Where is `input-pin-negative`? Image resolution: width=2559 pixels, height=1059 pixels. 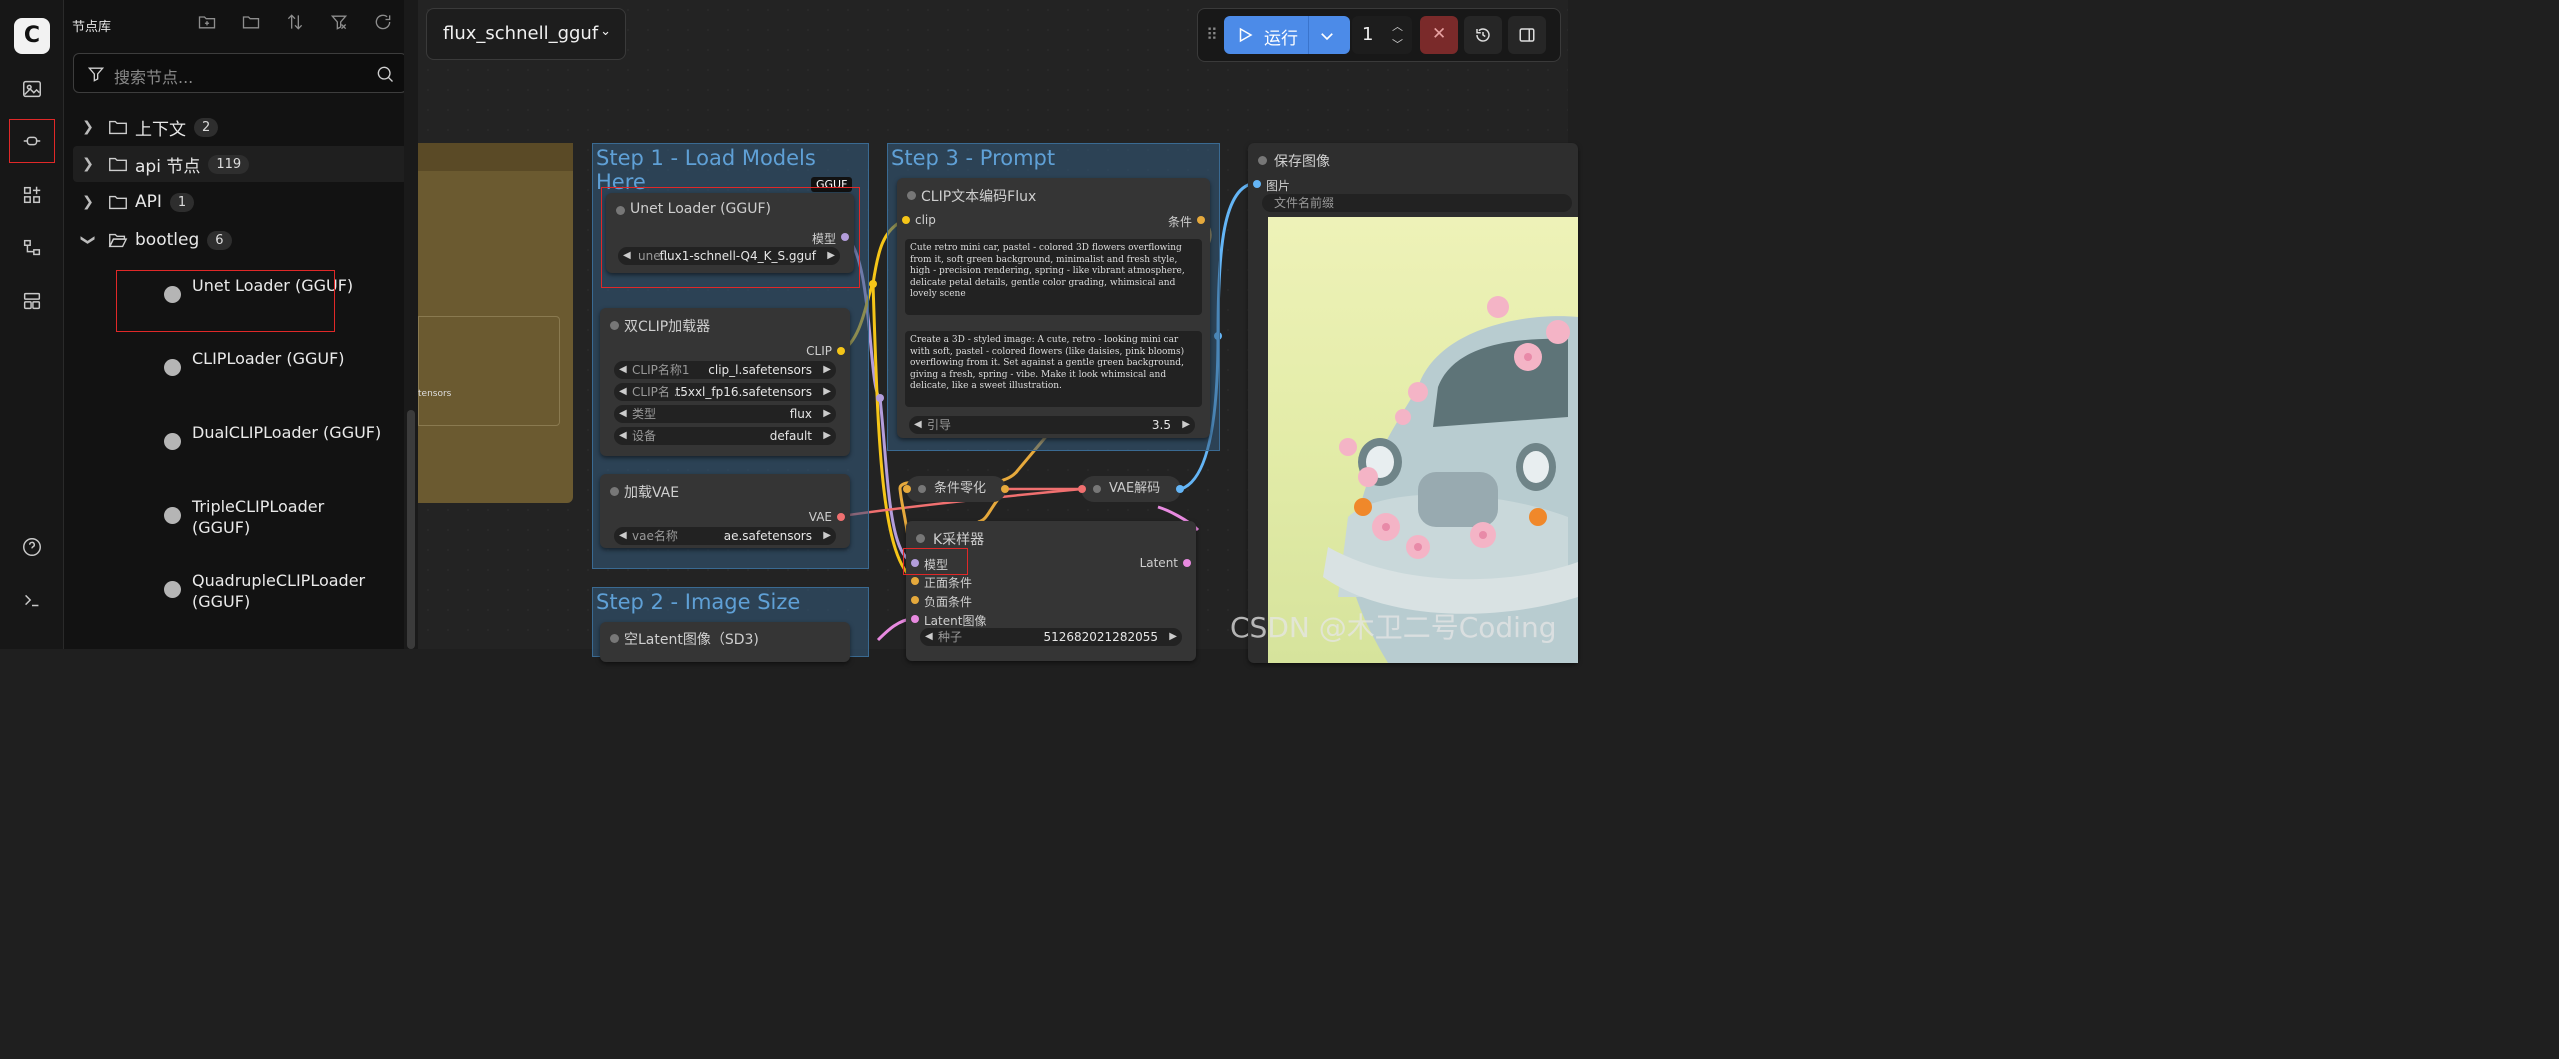 input-pin-negative is located at coordinates (915, 600).